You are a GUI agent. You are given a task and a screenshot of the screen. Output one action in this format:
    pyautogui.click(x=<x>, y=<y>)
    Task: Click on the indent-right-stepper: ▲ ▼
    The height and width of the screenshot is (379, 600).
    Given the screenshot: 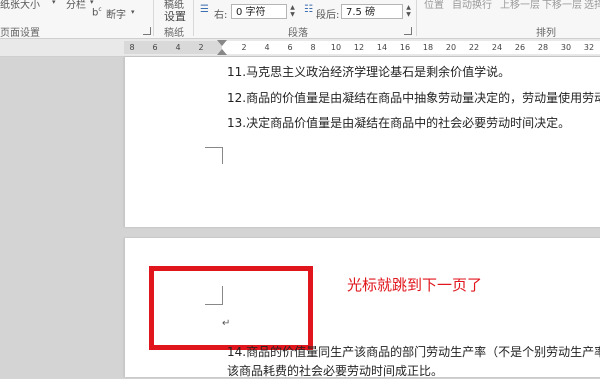 What is the action you would take?
    pyautogui.click(x=292, y=11)
    